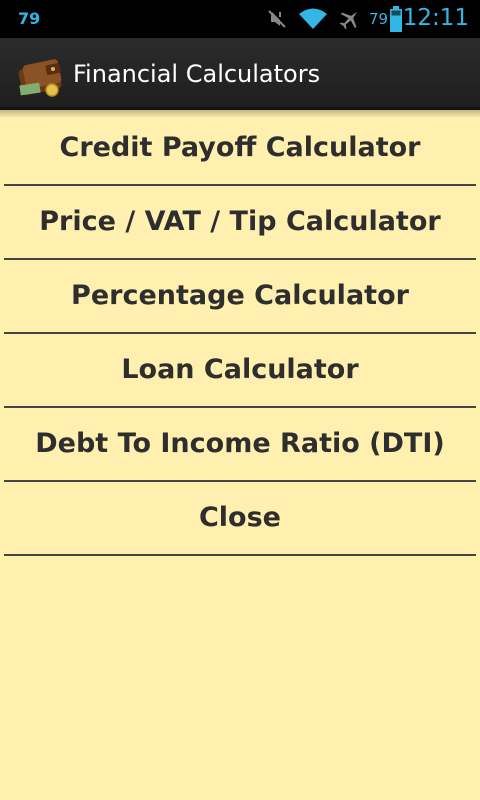 This screenshot has width=480, height=800. I want to click on price-vat-tip-calculator-button: Price / VAT / Tip Calculator, so click(240, 223).